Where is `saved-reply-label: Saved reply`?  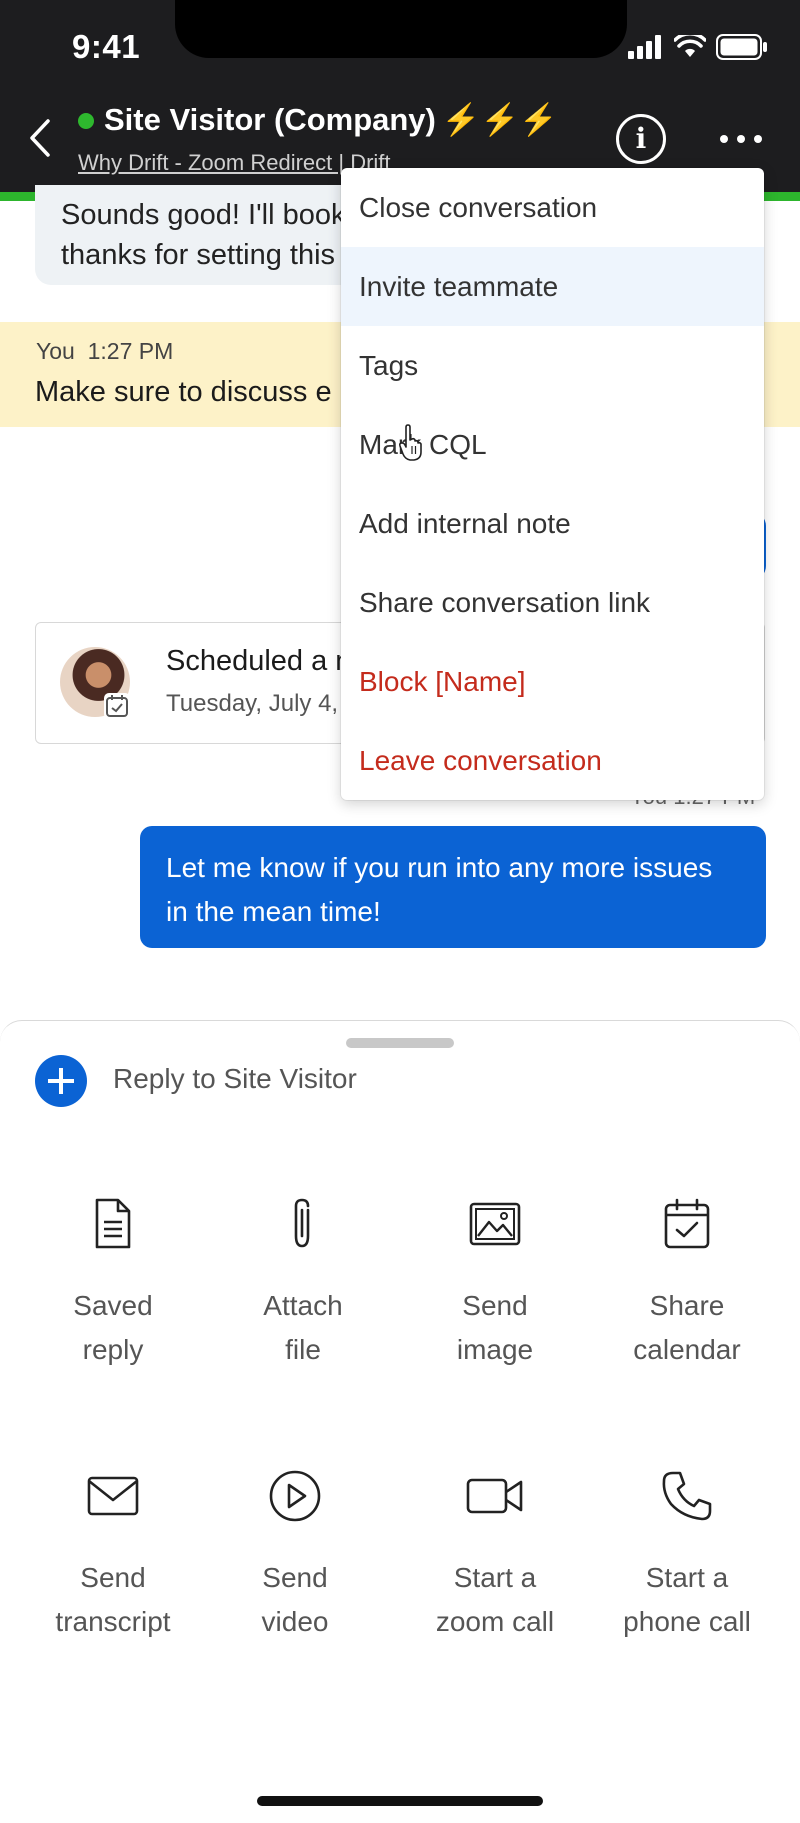 saved-reply-label: Saved reply is located at coordinates (113, 1328).